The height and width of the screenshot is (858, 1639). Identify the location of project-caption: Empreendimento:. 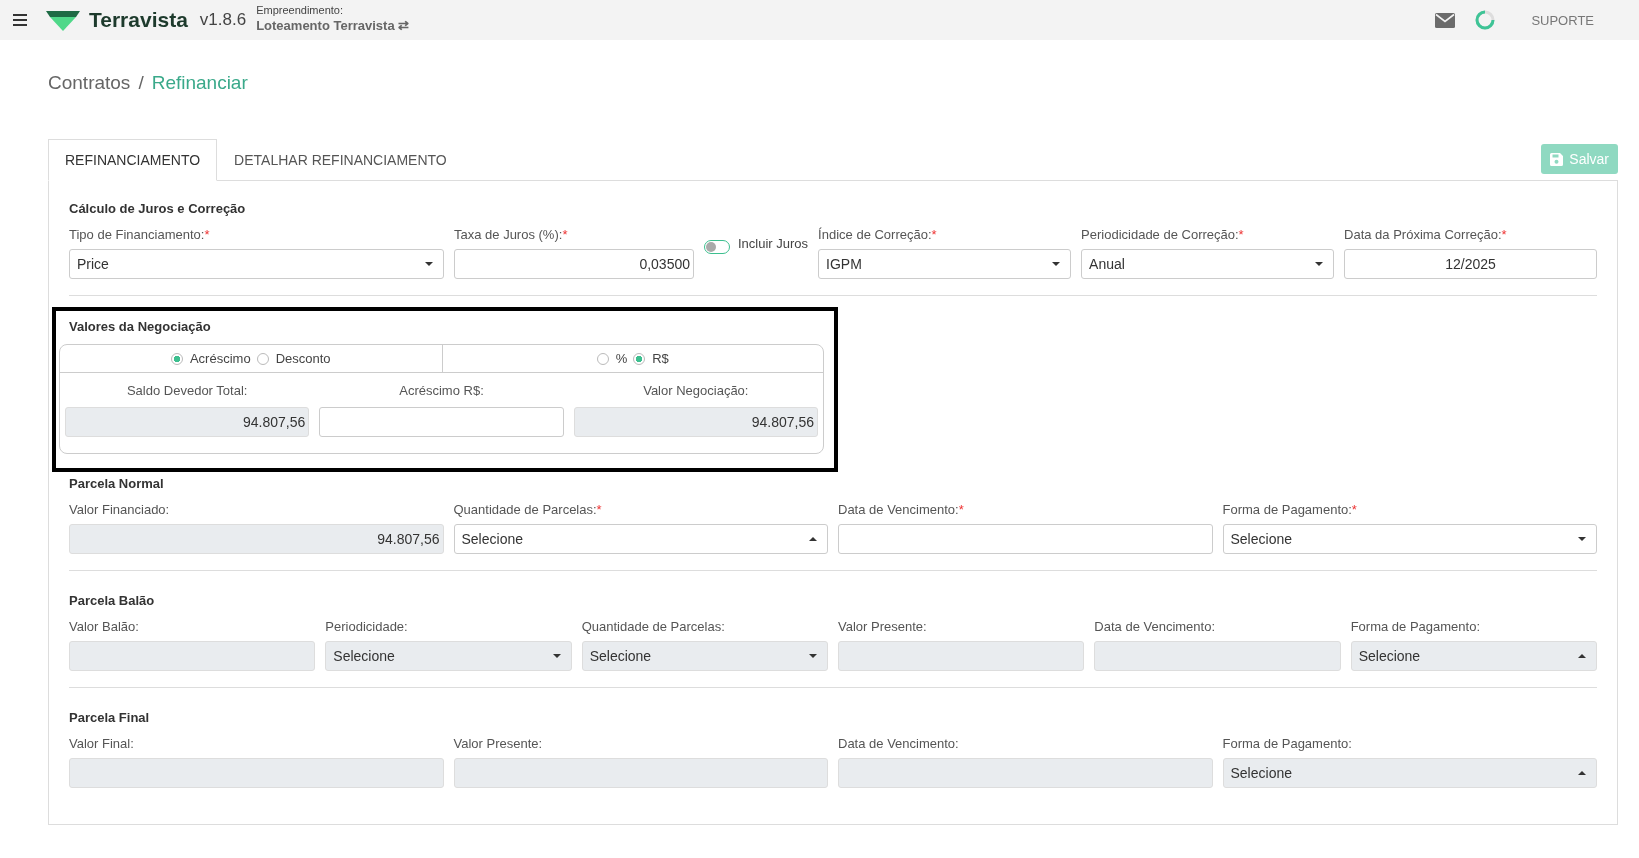
(300, 10).